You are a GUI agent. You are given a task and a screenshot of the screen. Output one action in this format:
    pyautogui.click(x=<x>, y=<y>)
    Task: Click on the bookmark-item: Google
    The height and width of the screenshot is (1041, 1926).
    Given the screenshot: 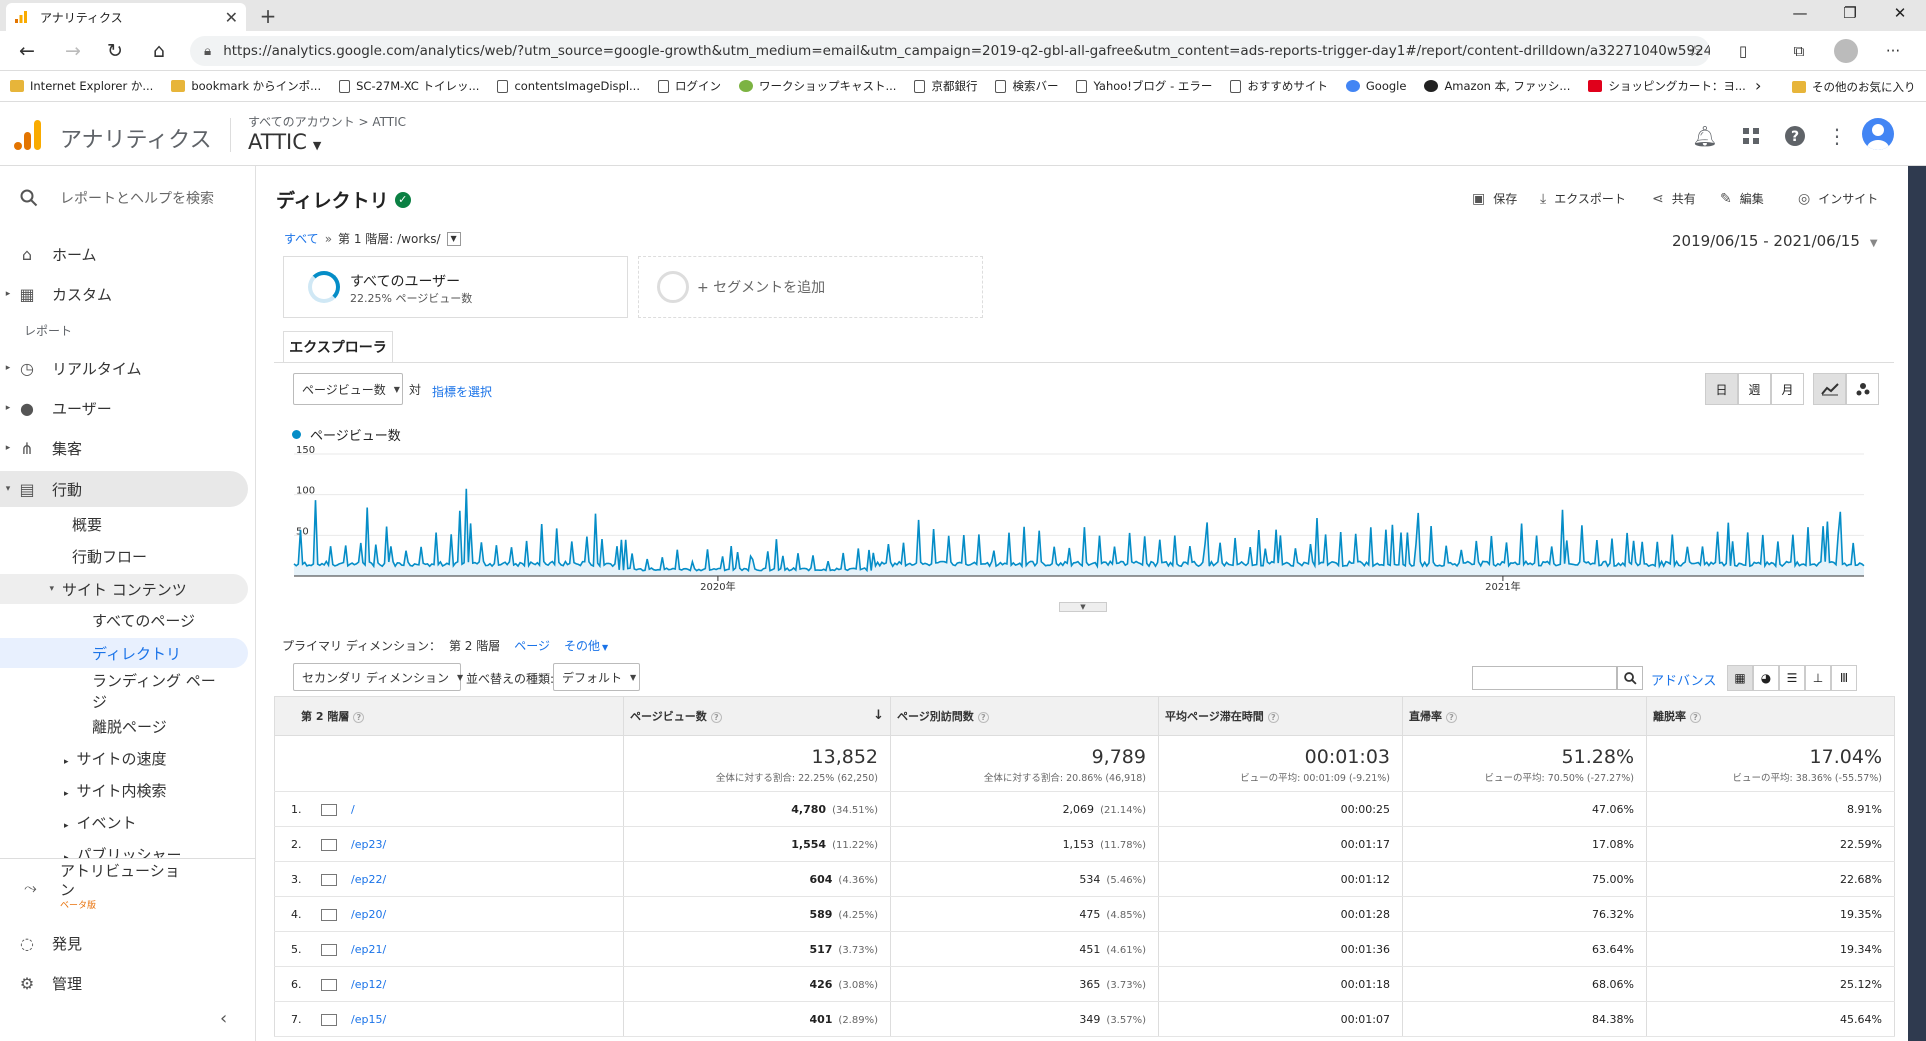 What is the action you would take?
    pyautogui.click(x=1375, y=86)
    